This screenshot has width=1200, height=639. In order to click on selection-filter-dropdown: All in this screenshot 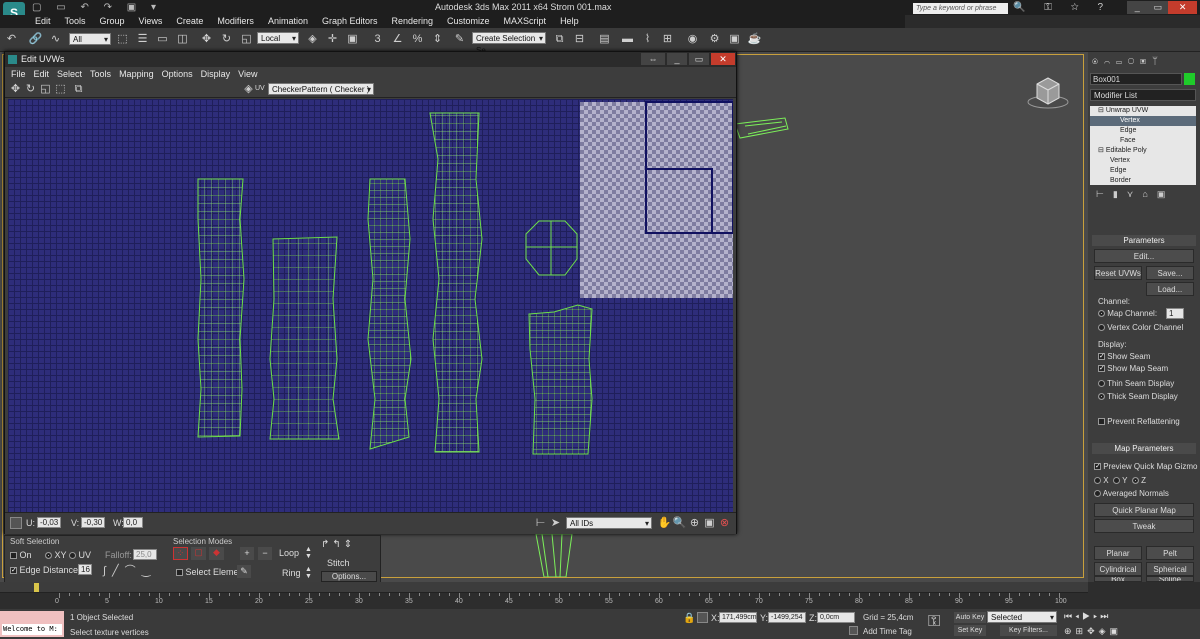, I will do `click(90, 39)`.